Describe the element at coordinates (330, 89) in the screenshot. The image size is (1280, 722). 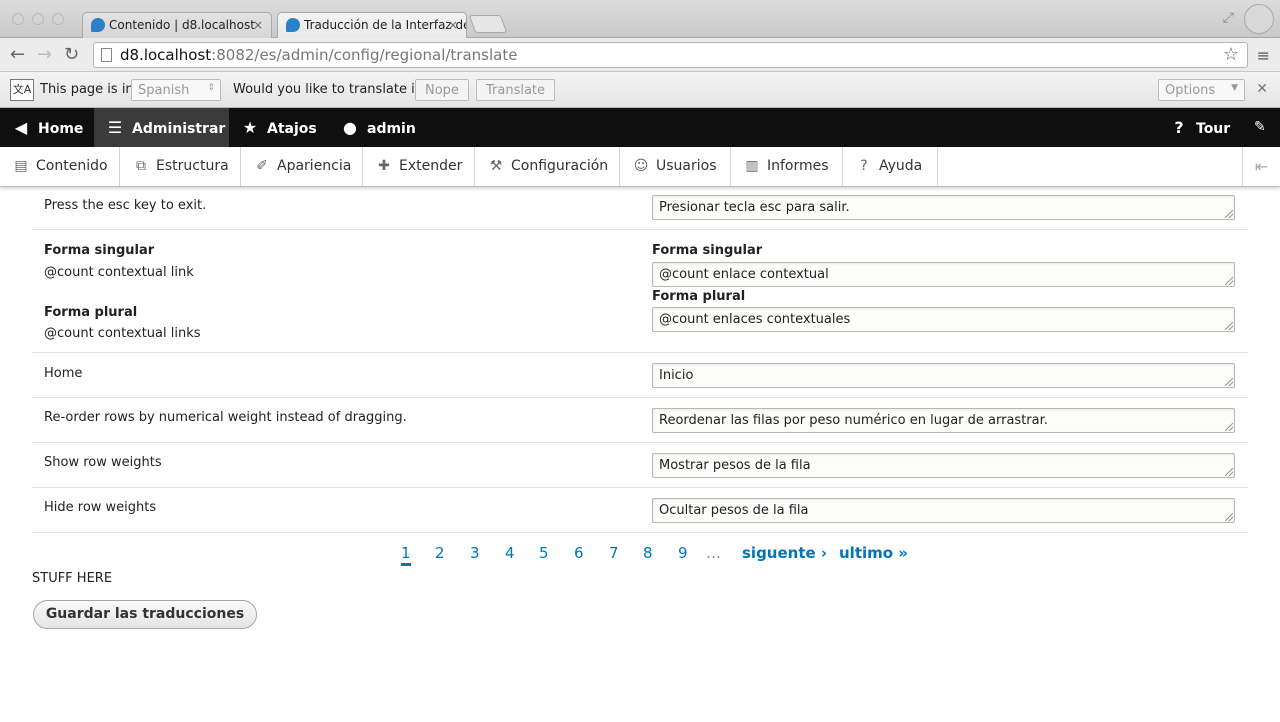
I see `translate-question: Would you like to translate it?` at that location.